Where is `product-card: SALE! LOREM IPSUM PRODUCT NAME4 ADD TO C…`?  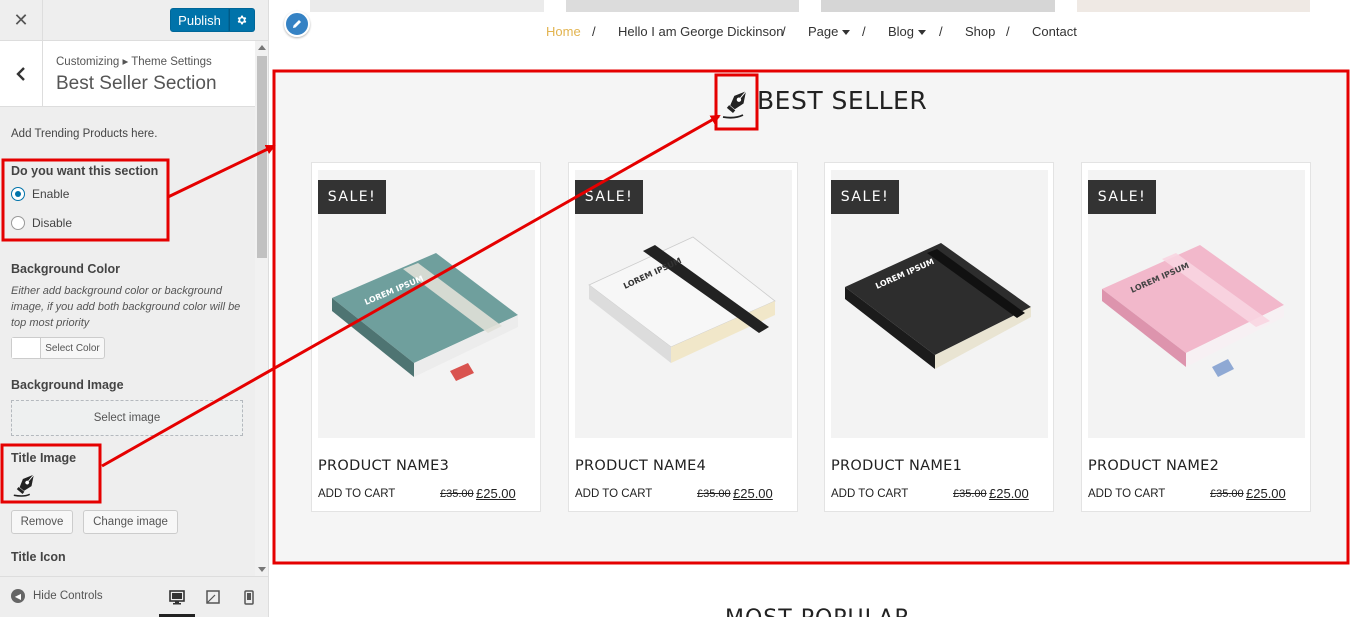 product-card: SALE! LOREM IPSUM PRODUCT NAME4 ADD TO C… is located at coordinates (683, 337).